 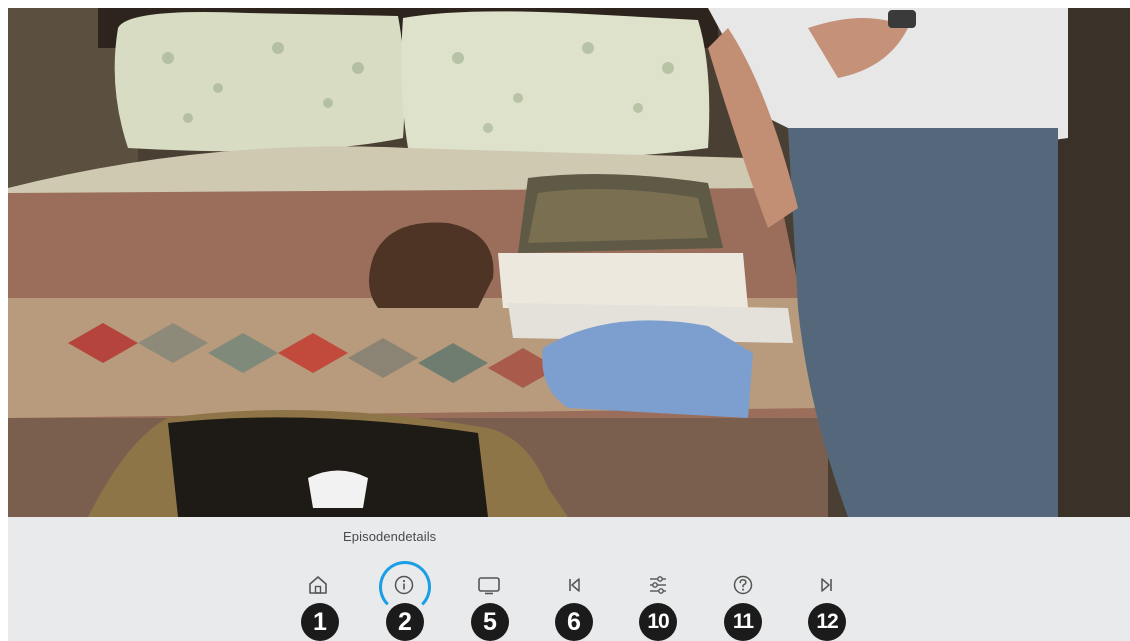 What do you see at coordinates (743, 622) in the screenshot?
I see `callout-badge: 11` at bounding box center [743, 622].